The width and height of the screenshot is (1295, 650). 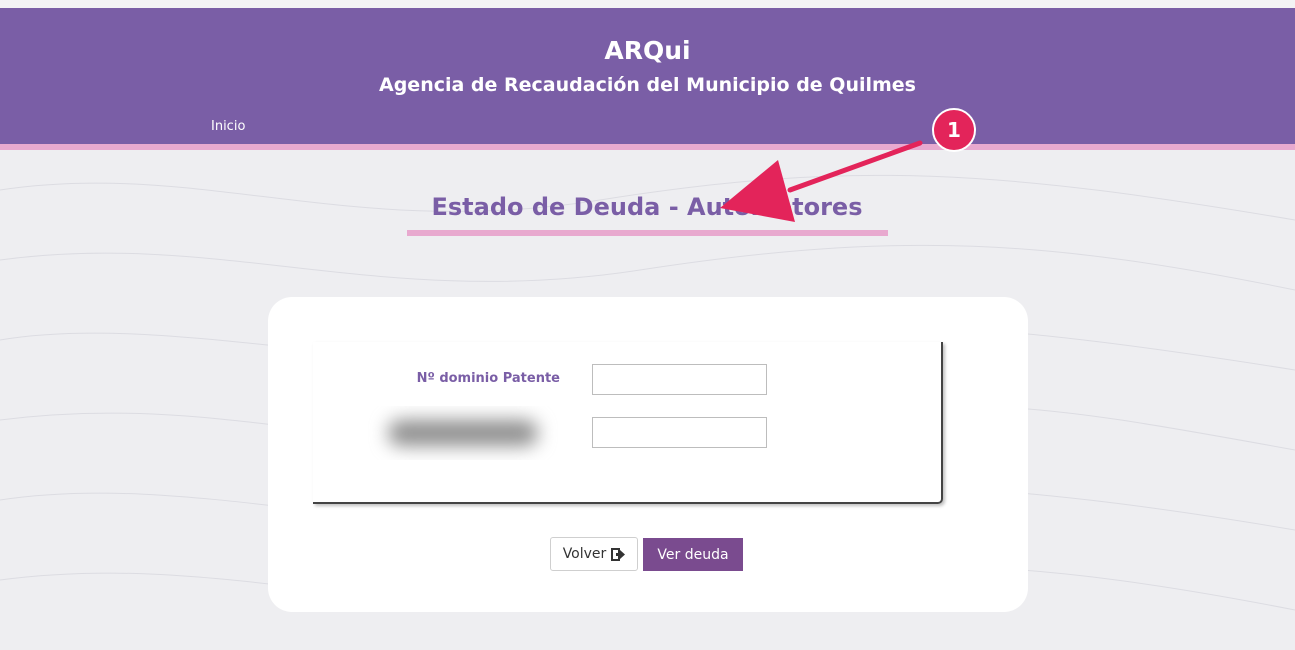 I want to click on top-strip, so click(x=647, y=4).